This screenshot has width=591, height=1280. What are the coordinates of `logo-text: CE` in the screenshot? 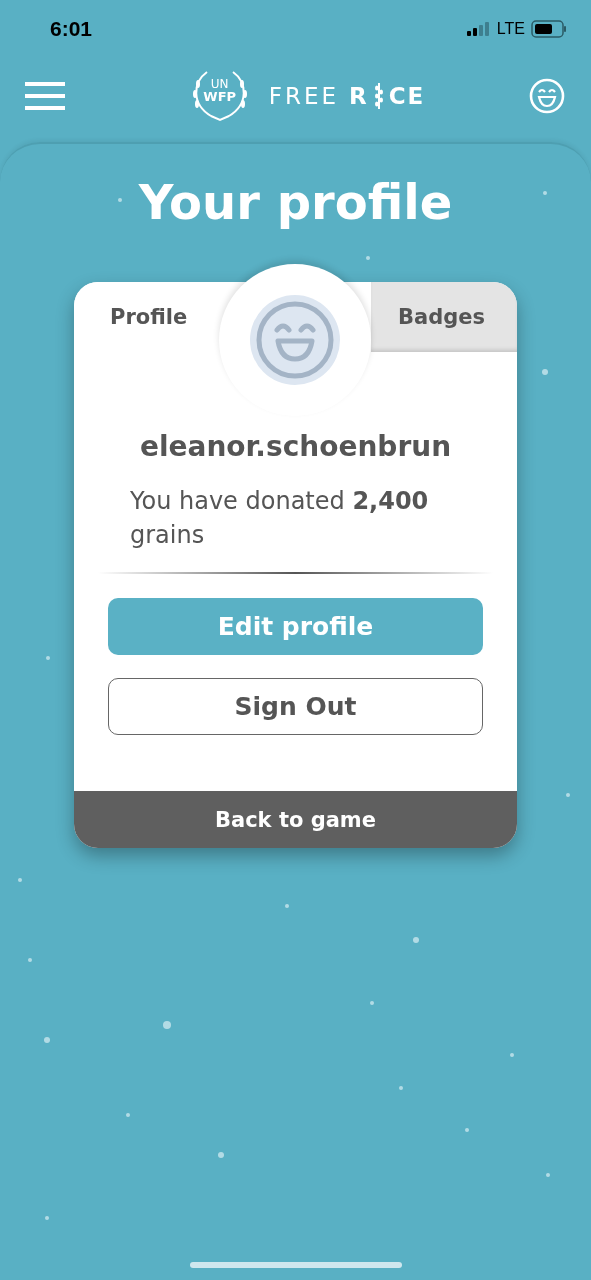 It's located at (407, 96).